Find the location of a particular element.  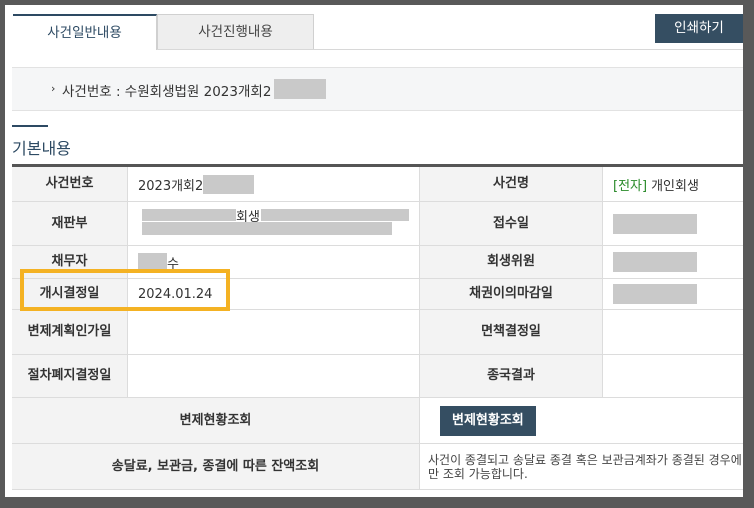

table-row: 변제계획인가일 면책결정일 is located at coordinates (377, 332).